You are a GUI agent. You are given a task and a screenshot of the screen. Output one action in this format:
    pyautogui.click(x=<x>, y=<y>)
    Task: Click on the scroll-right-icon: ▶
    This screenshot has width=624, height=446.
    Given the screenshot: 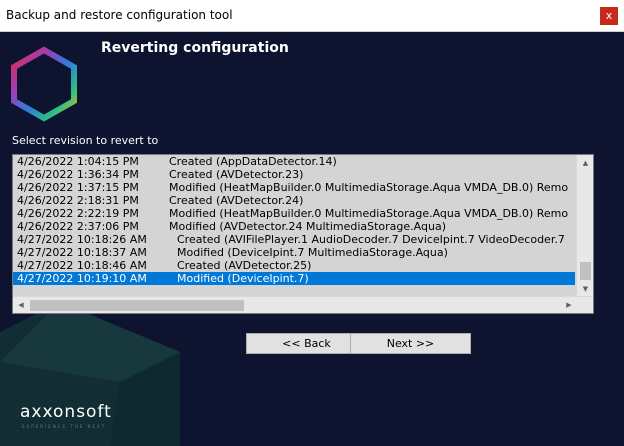 What is the action you would take?
    pyautogui.click(x=569, y=305)
    